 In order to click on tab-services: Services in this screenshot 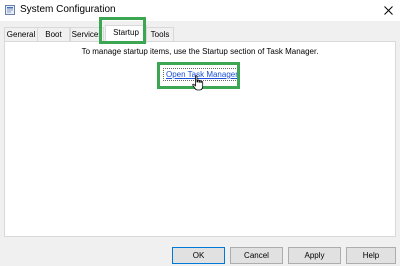, I will do `click(87, 34)`.